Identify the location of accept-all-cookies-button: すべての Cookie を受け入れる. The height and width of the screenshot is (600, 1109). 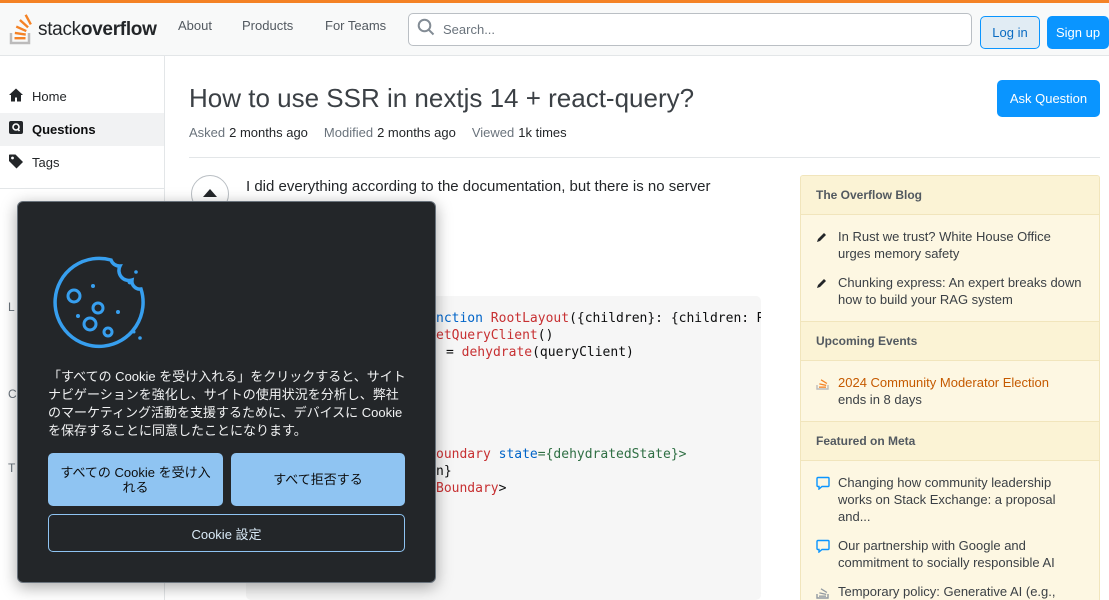
(135, 479).